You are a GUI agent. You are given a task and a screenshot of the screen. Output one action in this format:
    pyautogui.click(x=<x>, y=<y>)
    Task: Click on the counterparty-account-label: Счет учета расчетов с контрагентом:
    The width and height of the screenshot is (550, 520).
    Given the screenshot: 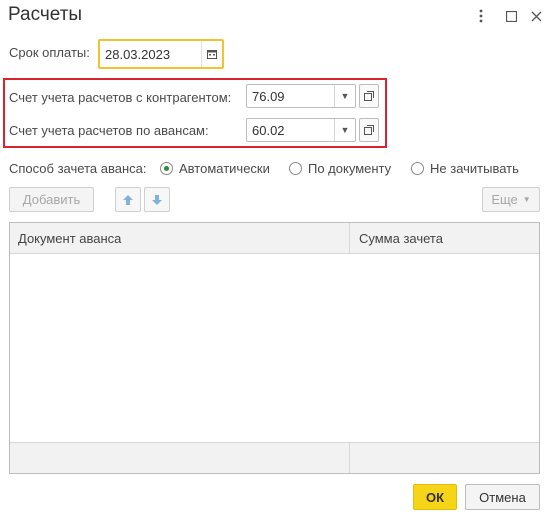 What is the action you would take?
    pyautogui.click(x=120, y=97)
    